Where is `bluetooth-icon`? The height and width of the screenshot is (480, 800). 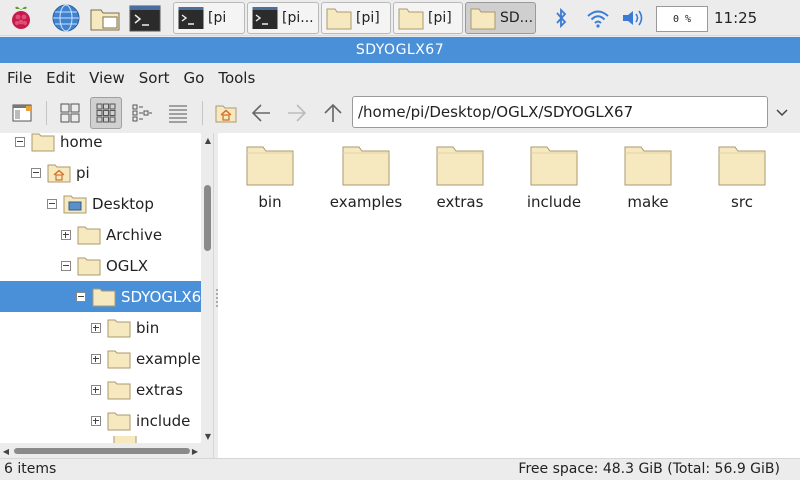
bluetooth-icon is located at coordinates (561, 18).